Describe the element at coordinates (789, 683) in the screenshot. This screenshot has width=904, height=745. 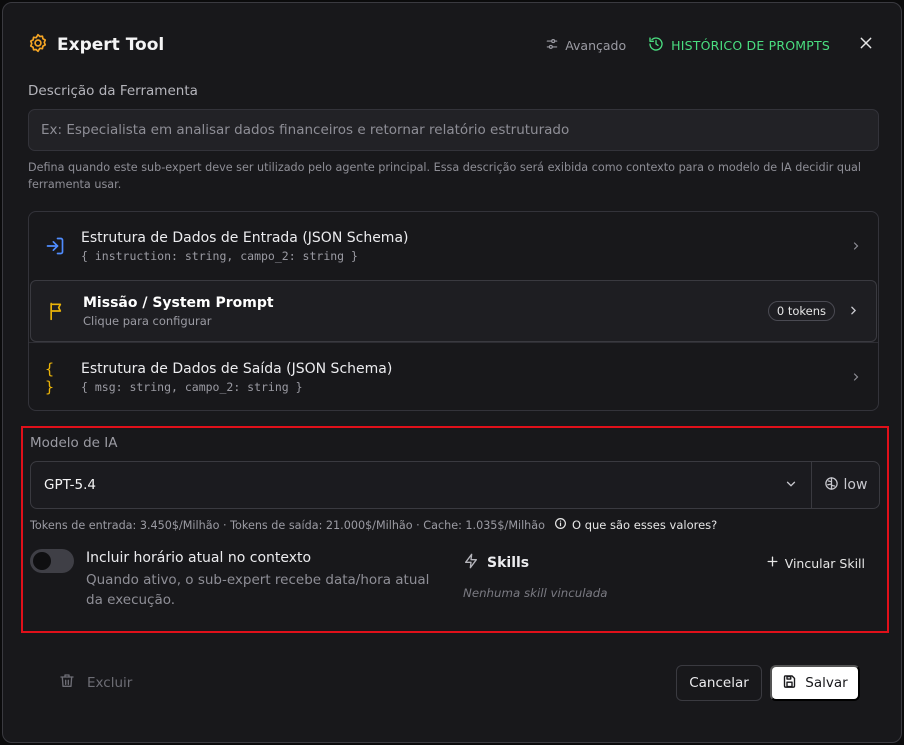
I see `save-floppy-icon` at that location.